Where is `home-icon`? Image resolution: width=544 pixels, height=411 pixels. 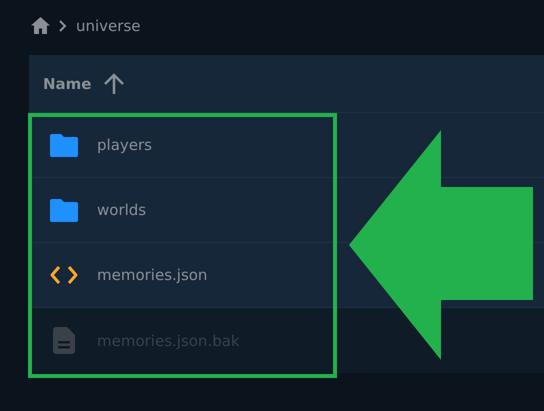
home-icon is located at coordinates (40, 25).